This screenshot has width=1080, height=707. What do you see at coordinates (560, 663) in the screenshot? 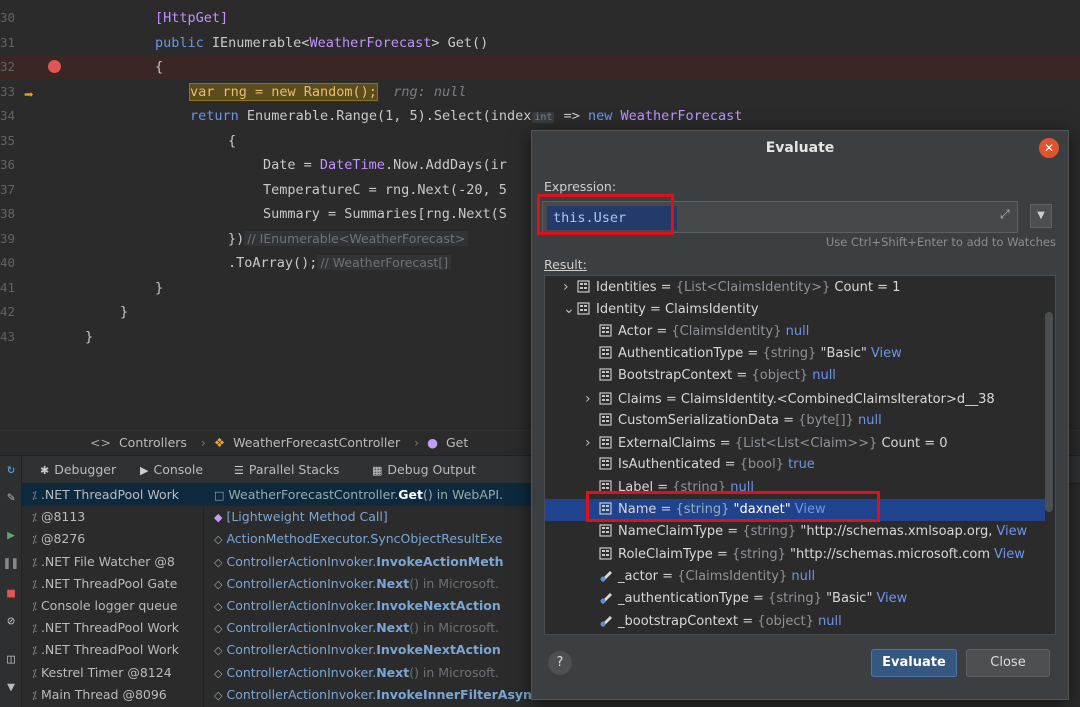
I see `help-button: ?` at bounding box center [560, 663].